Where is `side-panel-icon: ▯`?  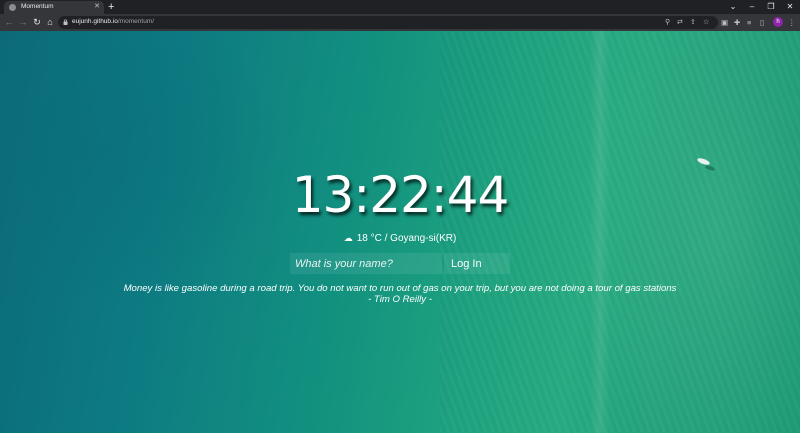
side-panel-icon: ▯ is located at coordinates (762, 22).